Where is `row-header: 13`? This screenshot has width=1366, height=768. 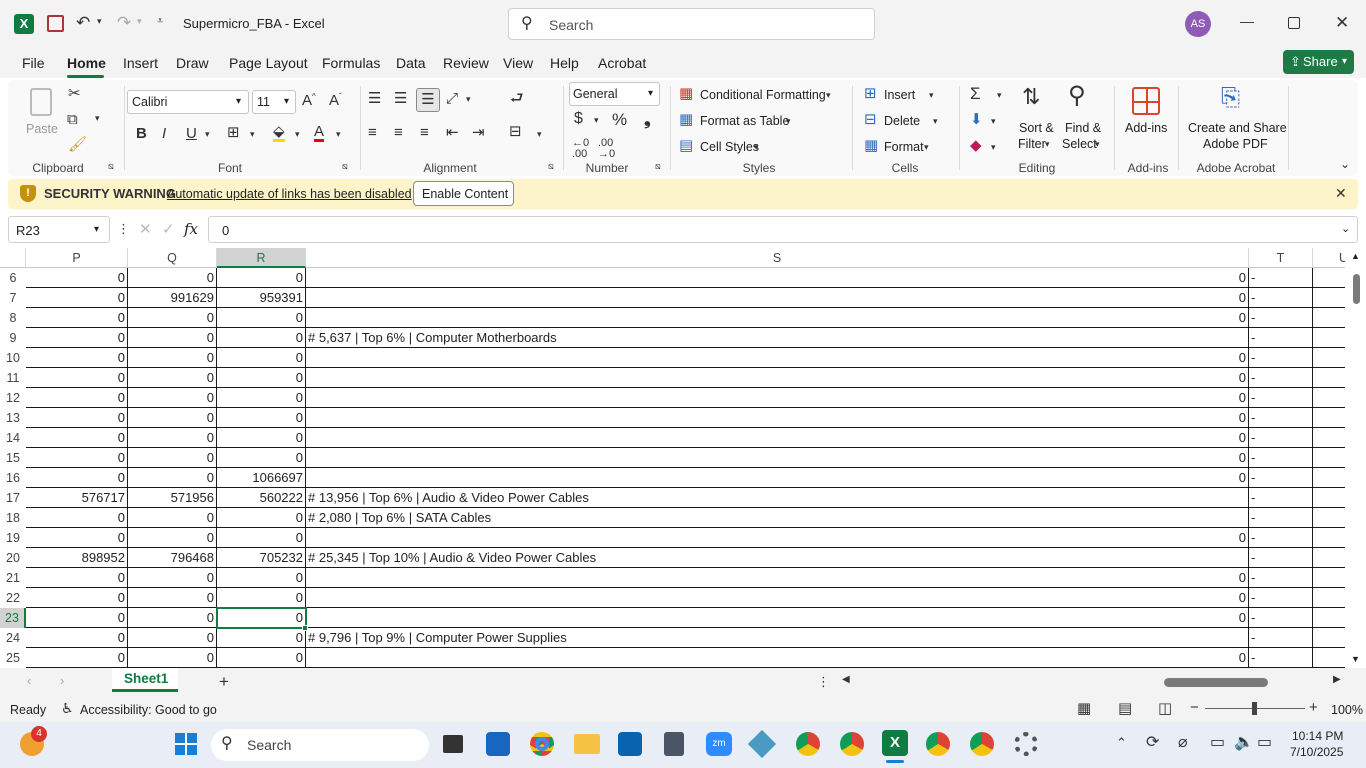 row-header: 13 is located at coordinates (13, 418).